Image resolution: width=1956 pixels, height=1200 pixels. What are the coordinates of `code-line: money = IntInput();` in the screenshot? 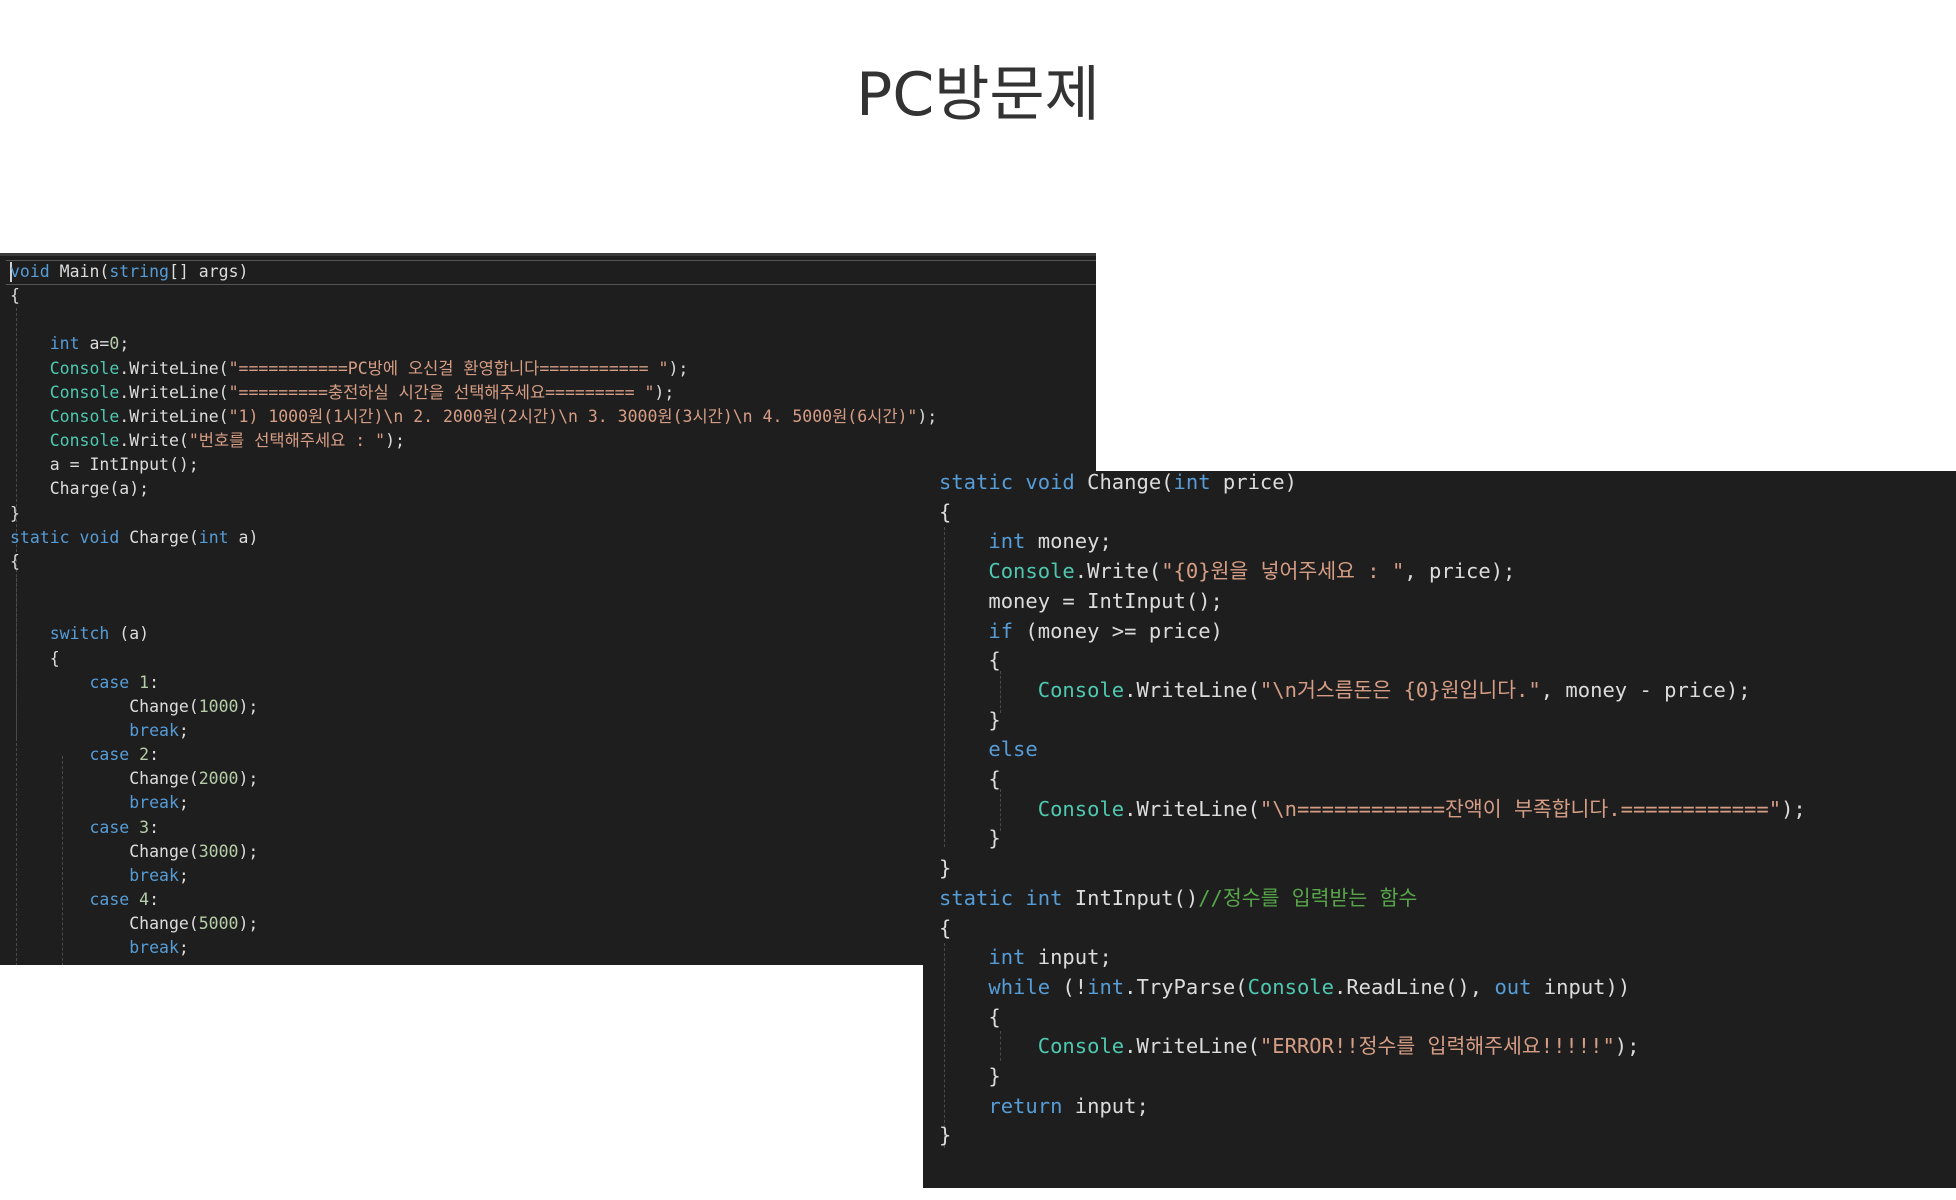 It's located at (1372, 602).